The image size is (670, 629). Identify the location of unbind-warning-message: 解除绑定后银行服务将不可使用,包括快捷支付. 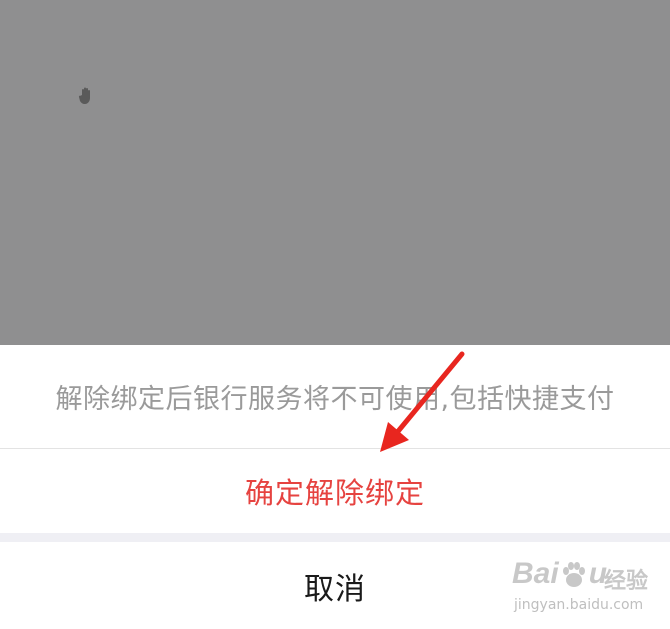
(335, 399).